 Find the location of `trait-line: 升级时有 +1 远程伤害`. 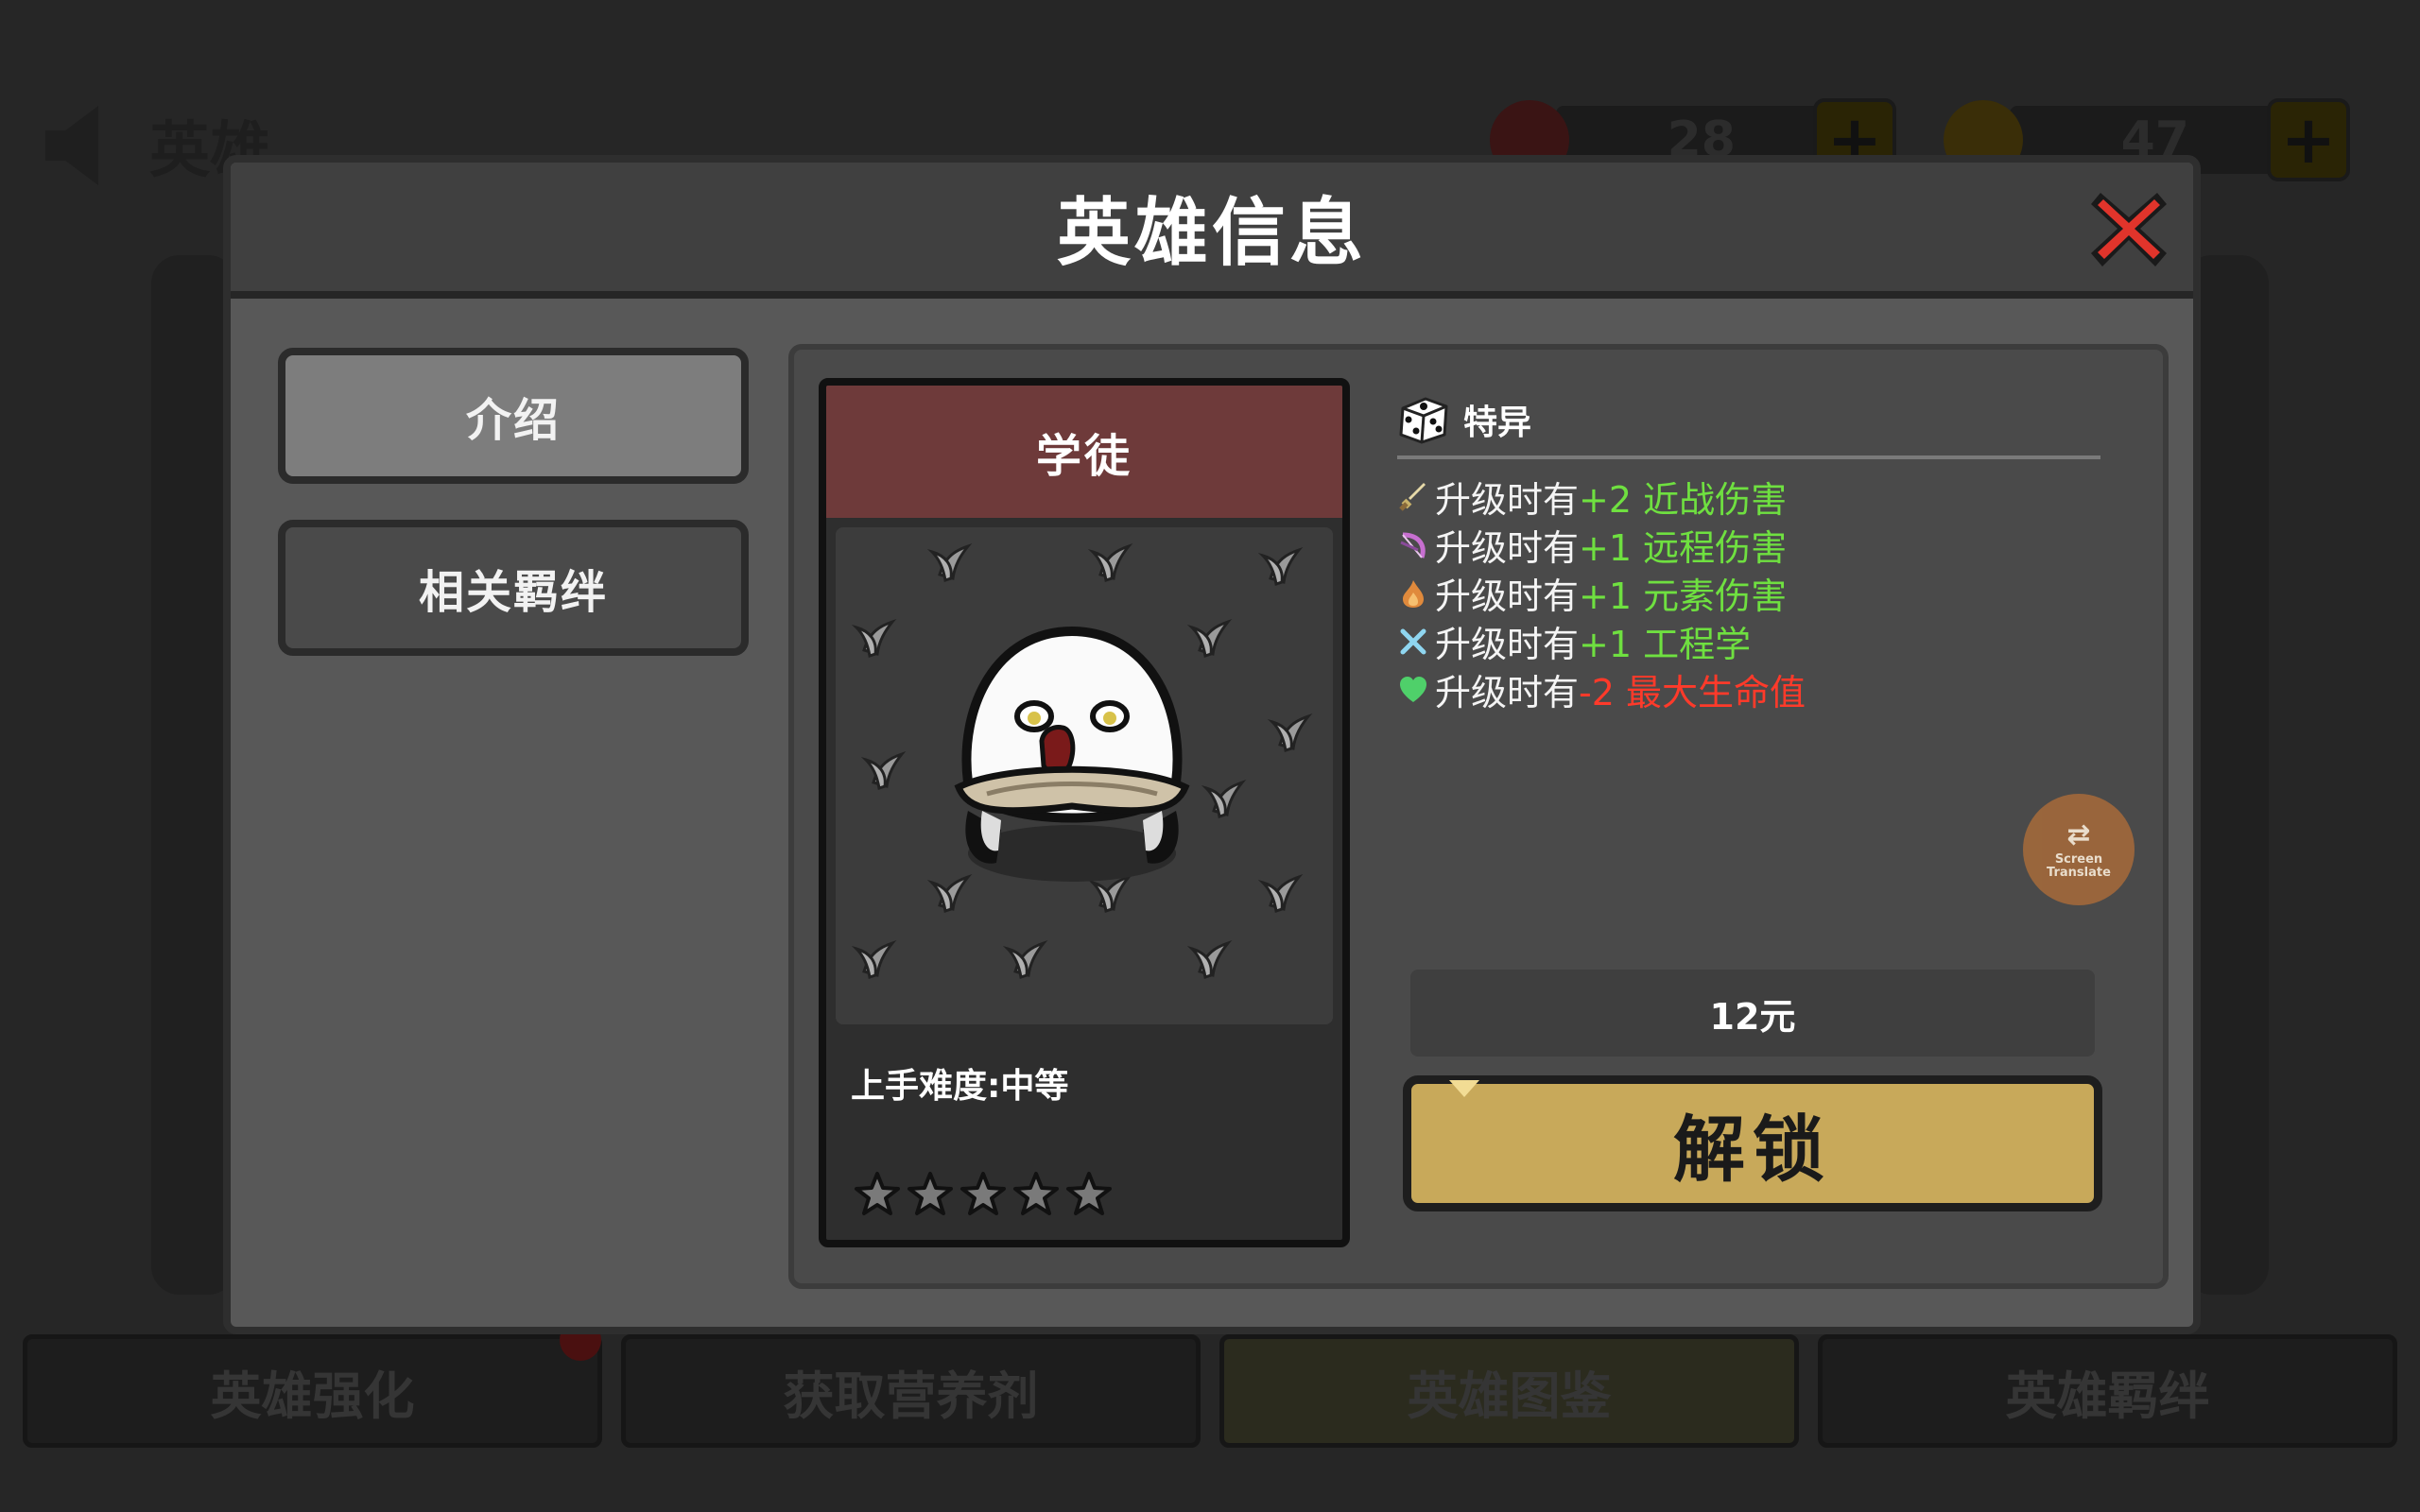

trait-line: 升级时有 +1 远程伤害 is located at coordinates (1601, 545).